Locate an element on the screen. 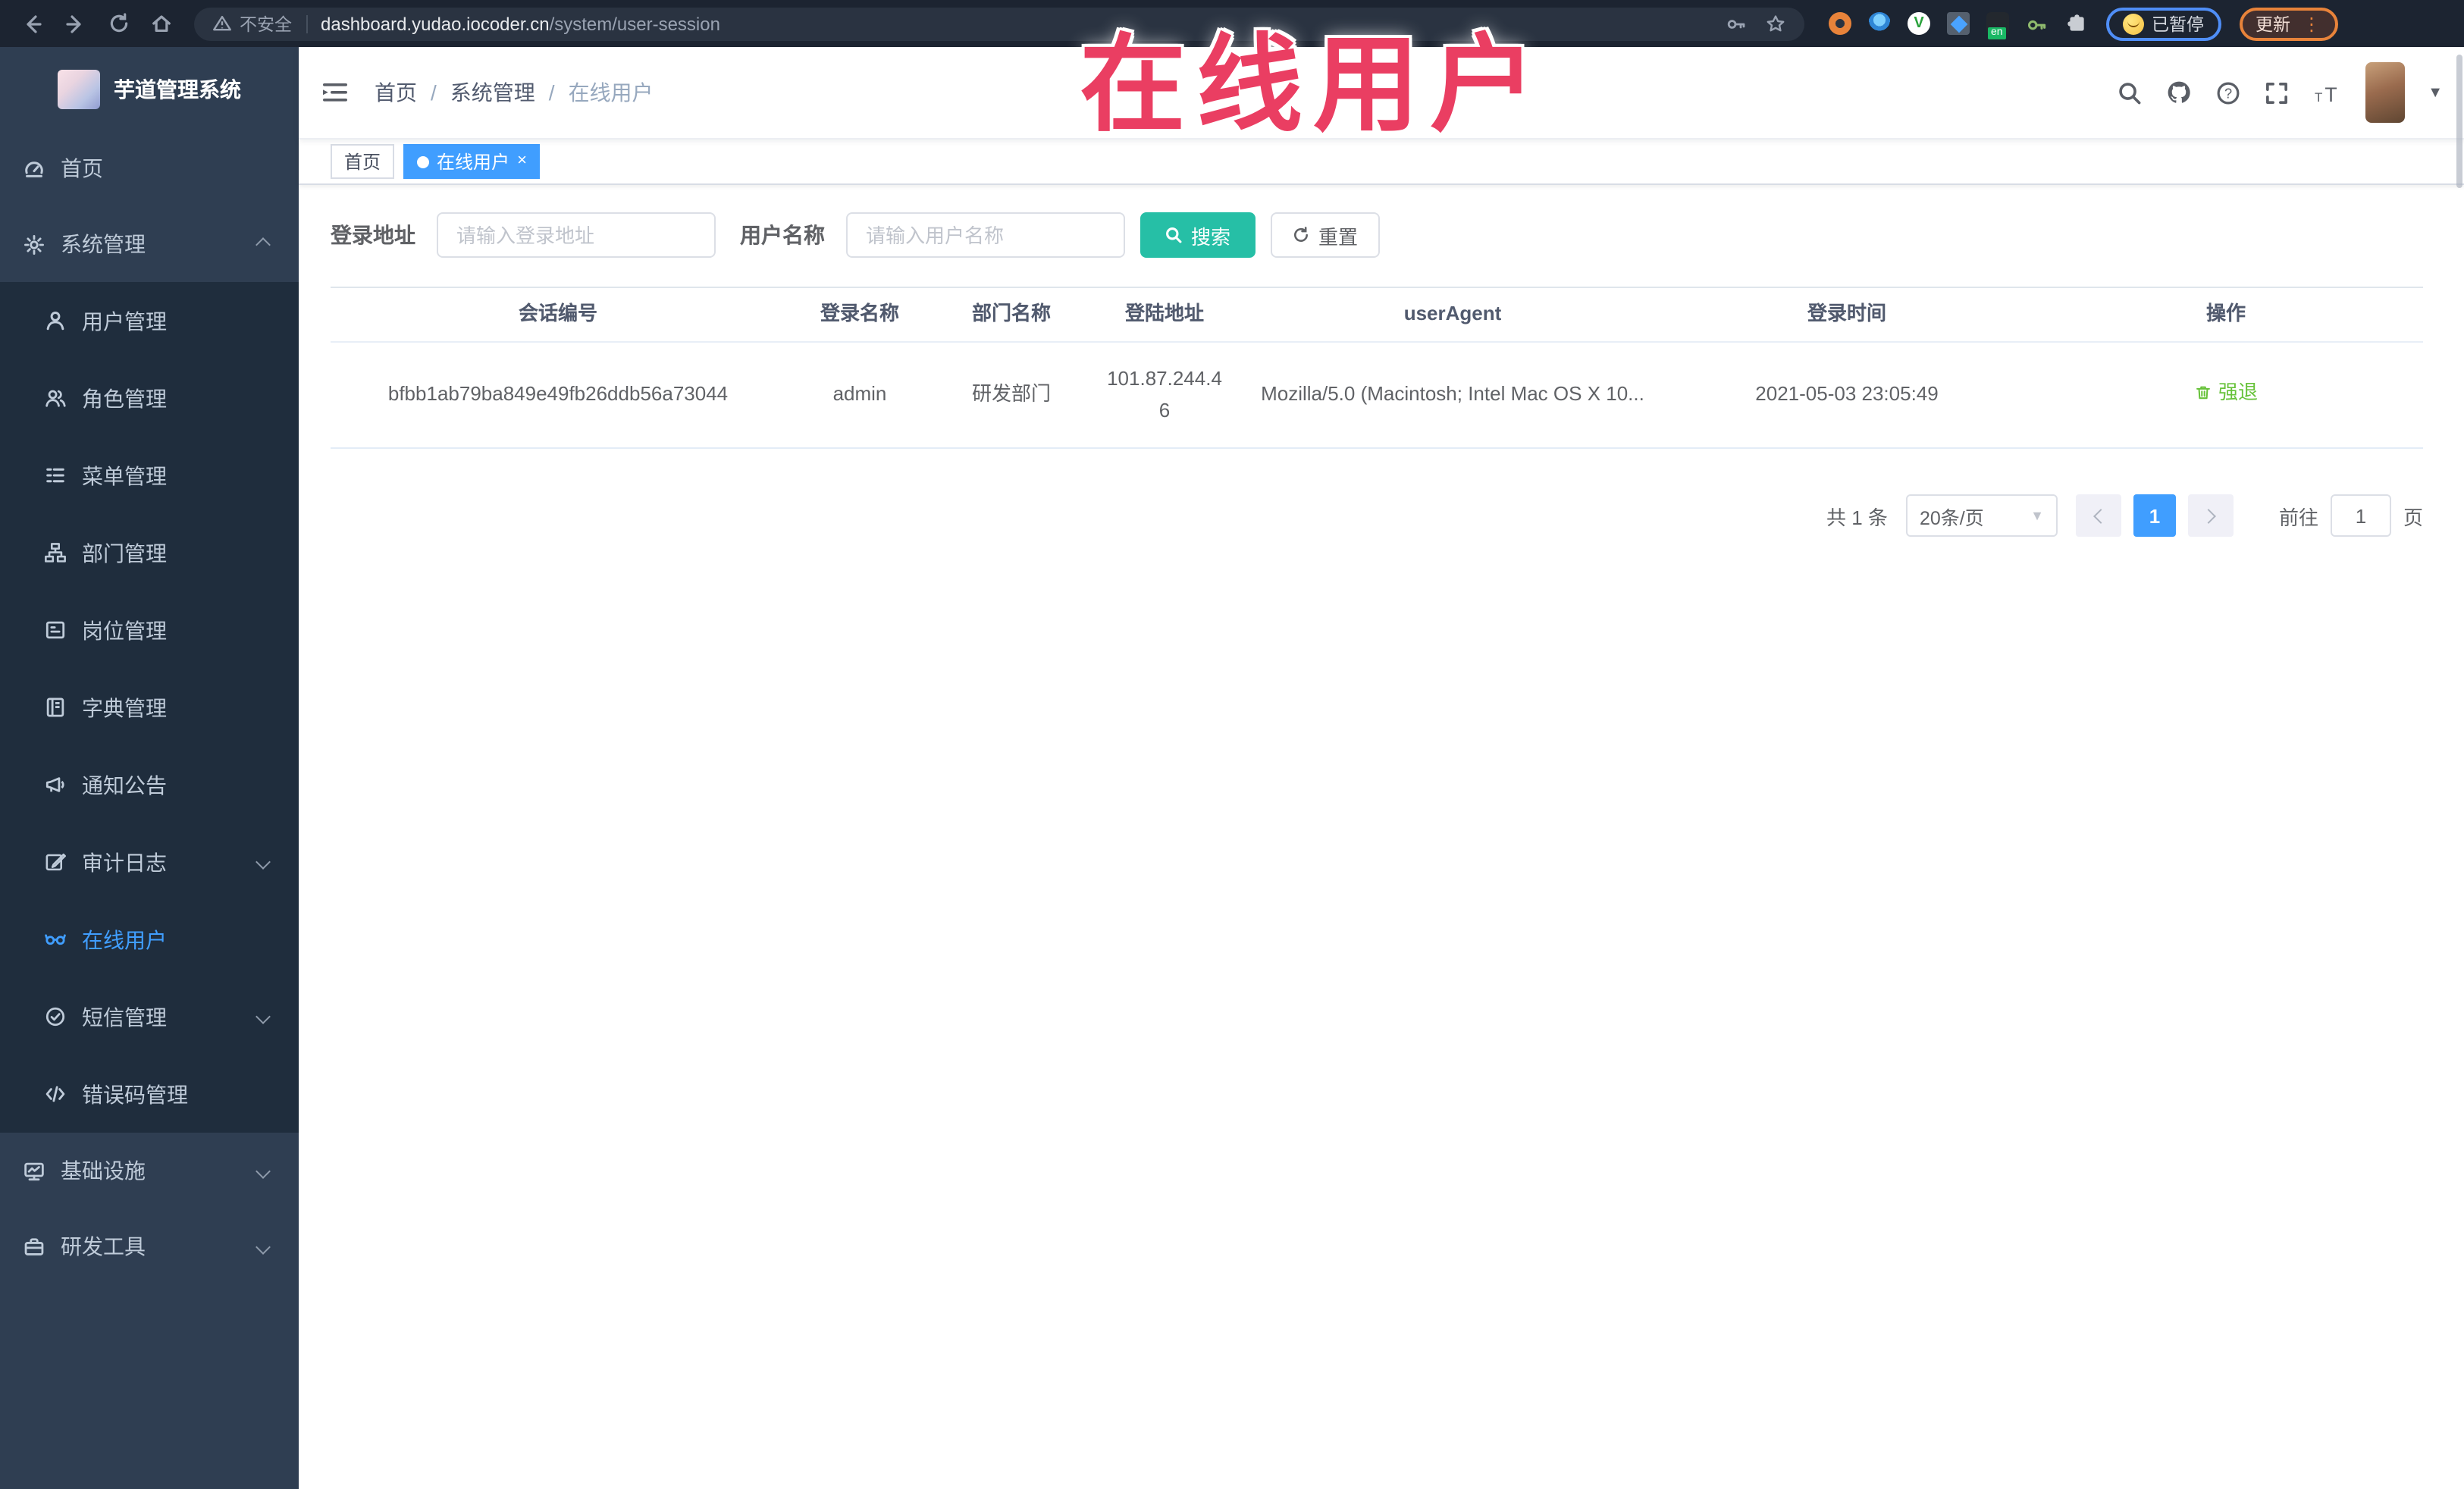 This screenshot has width=2464, height=1489. menu-list-icon is located at coordinates (55, 475).